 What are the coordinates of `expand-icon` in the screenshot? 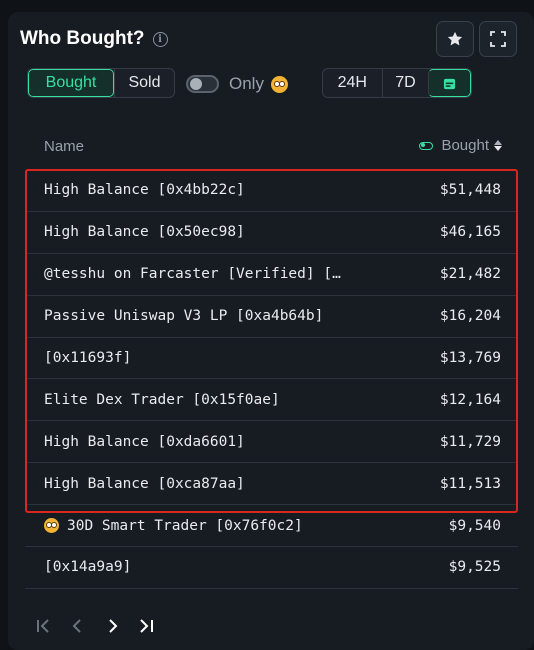 It's located at (498, 39).